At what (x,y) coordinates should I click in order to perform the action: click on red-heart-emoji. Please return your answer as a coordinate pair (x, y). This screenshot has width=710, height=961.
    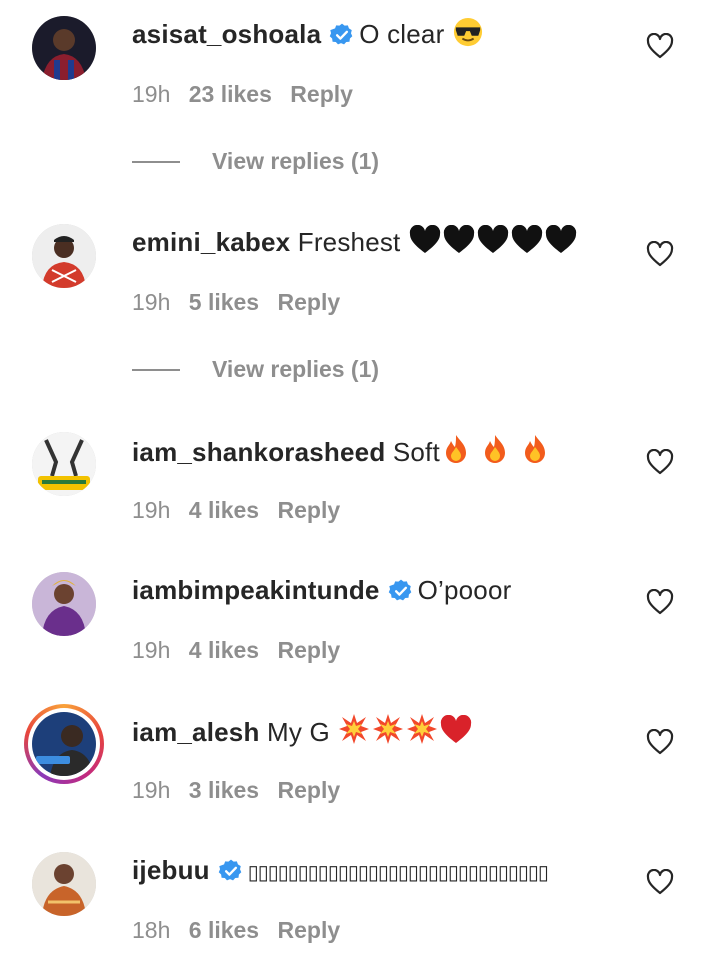
    Looking at the image, I should click on (456, 729).